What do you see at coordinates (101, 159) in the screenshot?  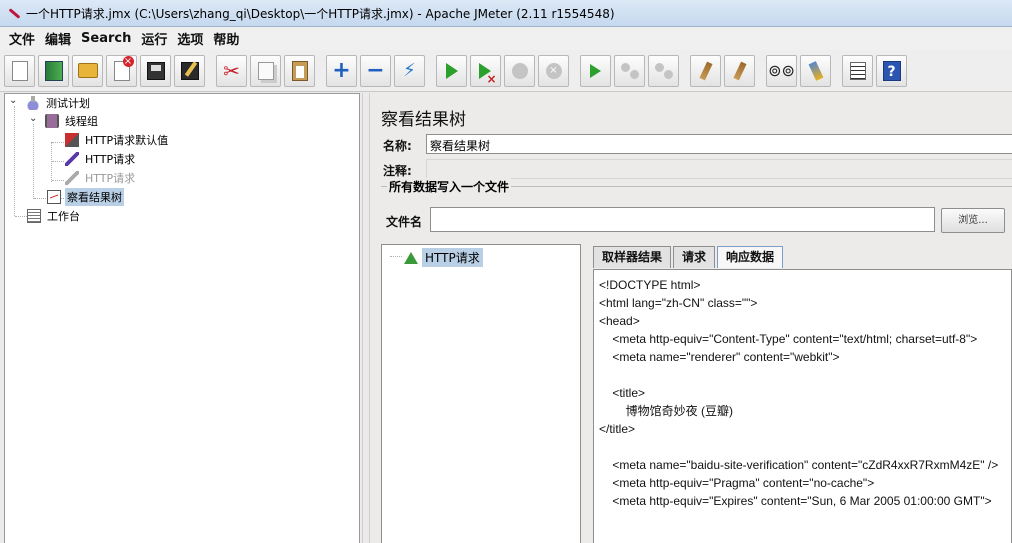 I see `tree-item-http-request: HTTP请求` at bounding box center [101, 159].